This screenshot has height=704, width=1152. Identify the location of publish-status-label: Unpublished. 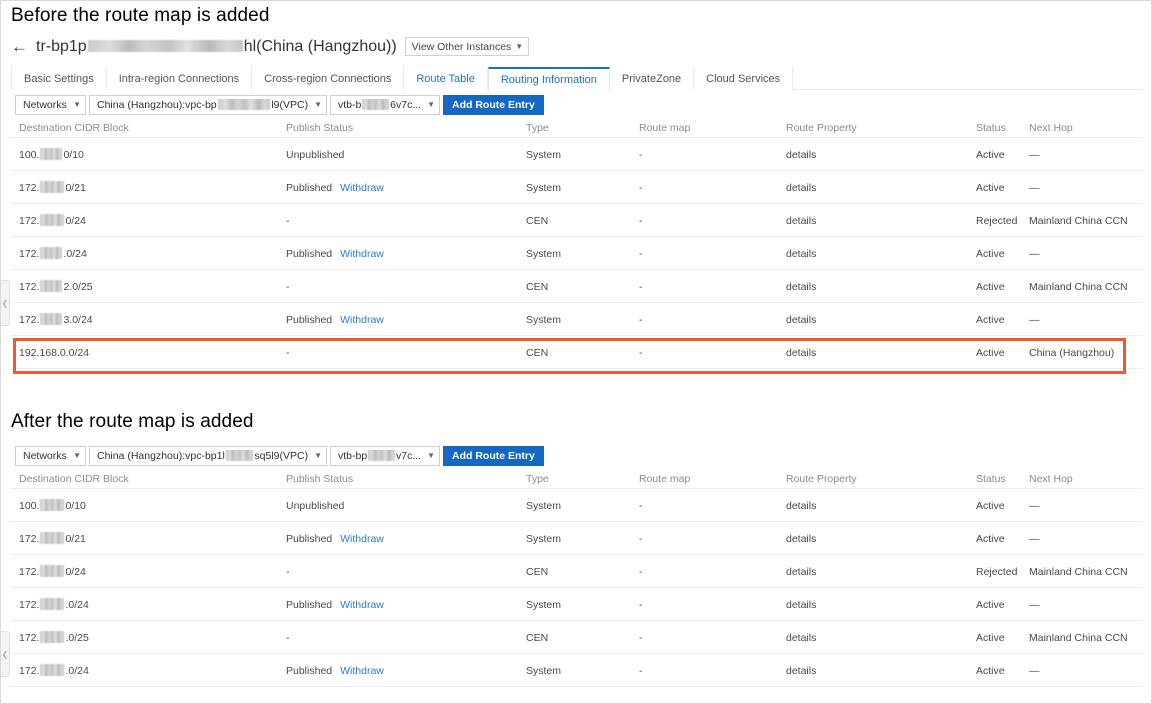
(315, 155).